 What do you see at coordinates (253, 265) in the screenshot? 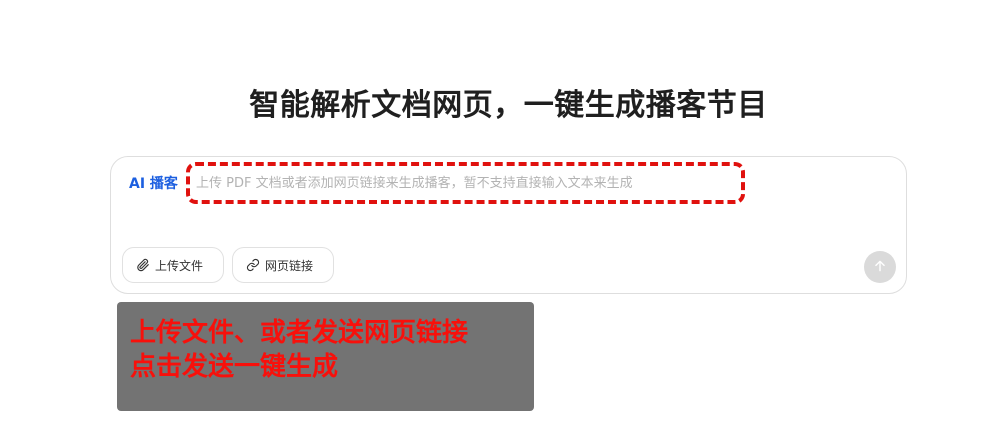
I see `link-icon` at bounding box center [253, 265].